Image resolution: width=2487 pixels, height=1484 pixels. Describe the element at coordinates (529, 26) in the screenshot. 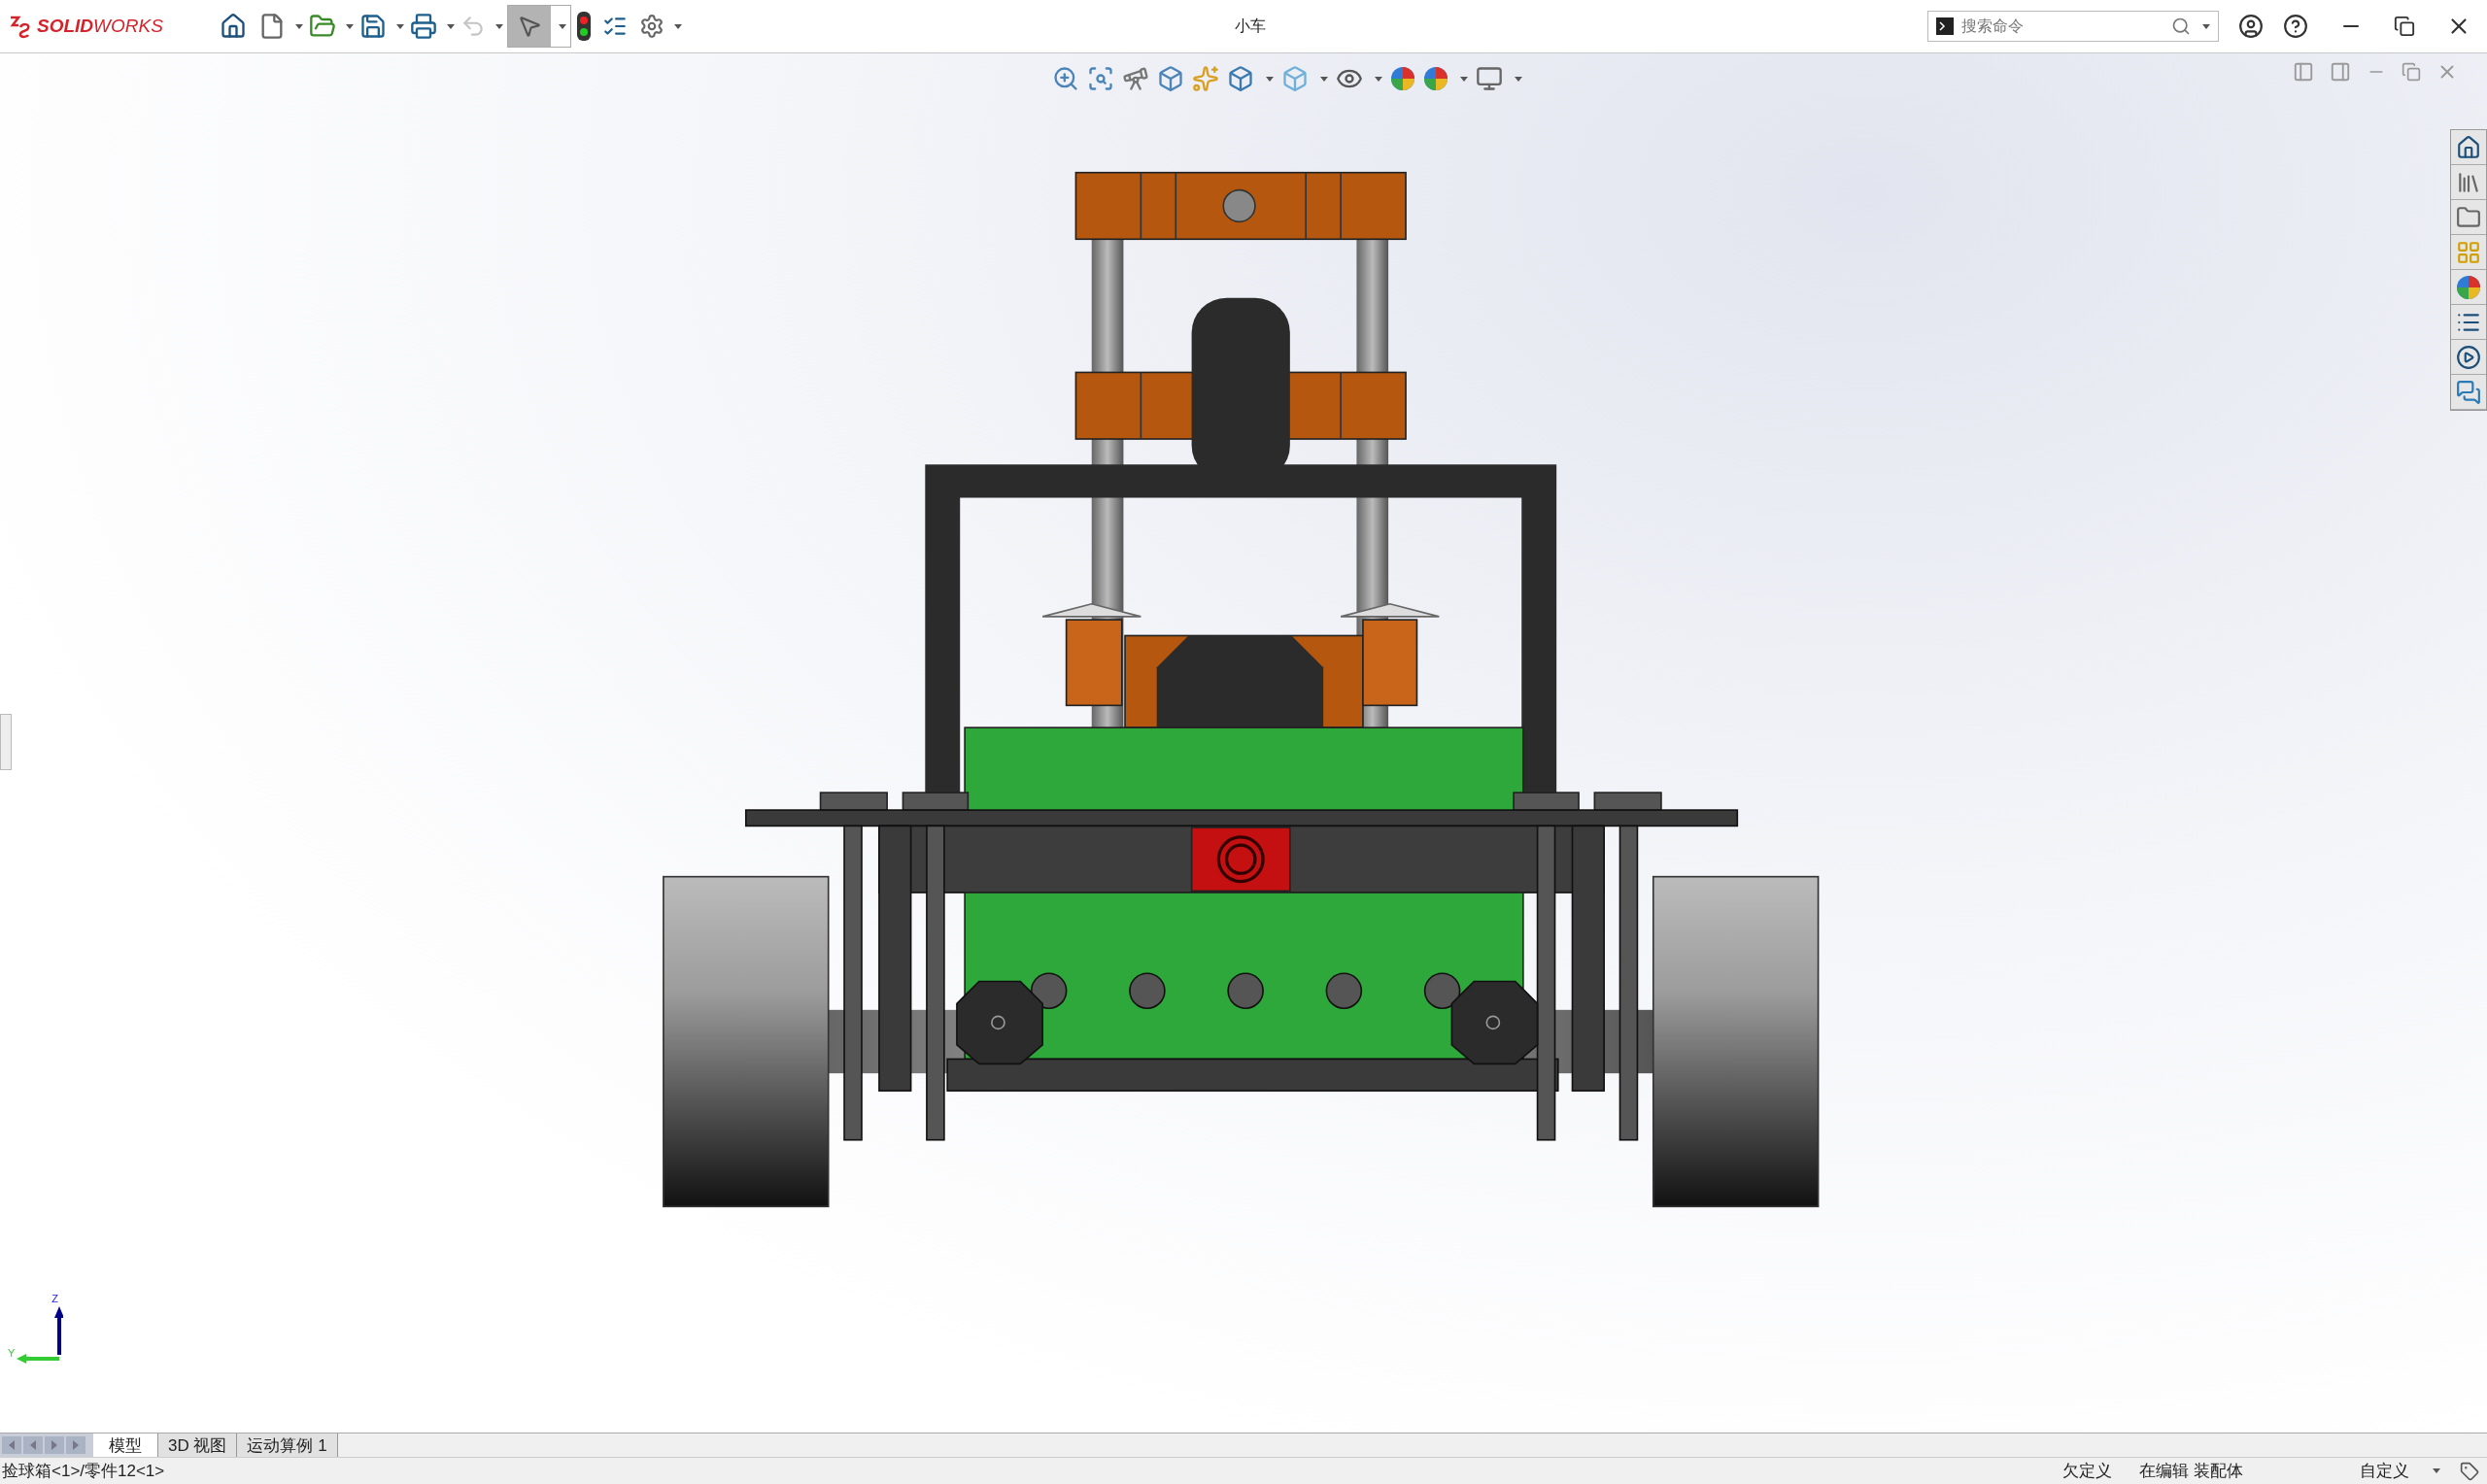

I see `select-tool-button` at that location.